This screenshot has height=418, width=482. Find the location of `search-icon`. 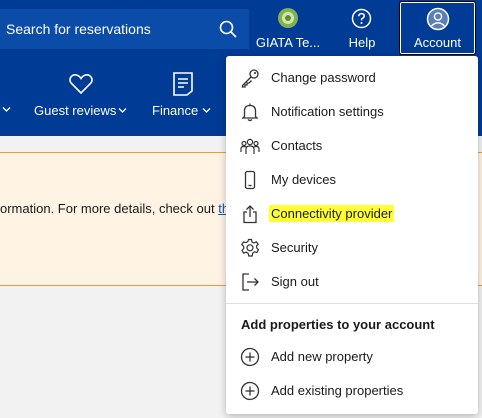

search-icon is located at coordinates (228, 29).